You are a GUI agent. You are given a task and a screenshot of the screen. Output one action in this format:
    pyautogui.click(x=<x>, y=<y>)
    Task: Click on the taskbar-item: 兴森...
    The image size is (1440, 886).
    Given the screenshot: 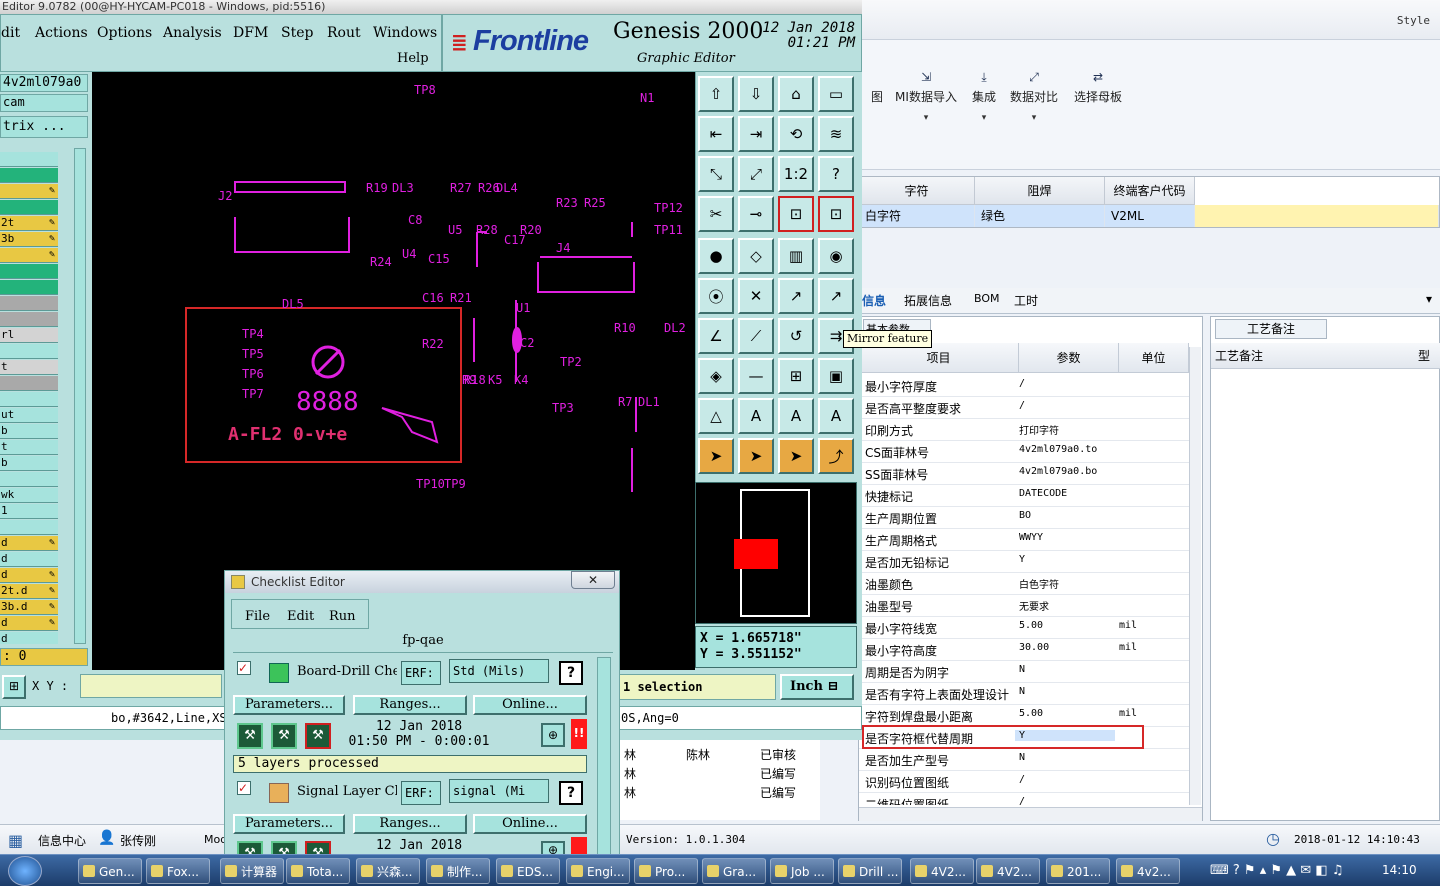 What is the action you would take?
    pyautogui.click(x=388, y=871)
    